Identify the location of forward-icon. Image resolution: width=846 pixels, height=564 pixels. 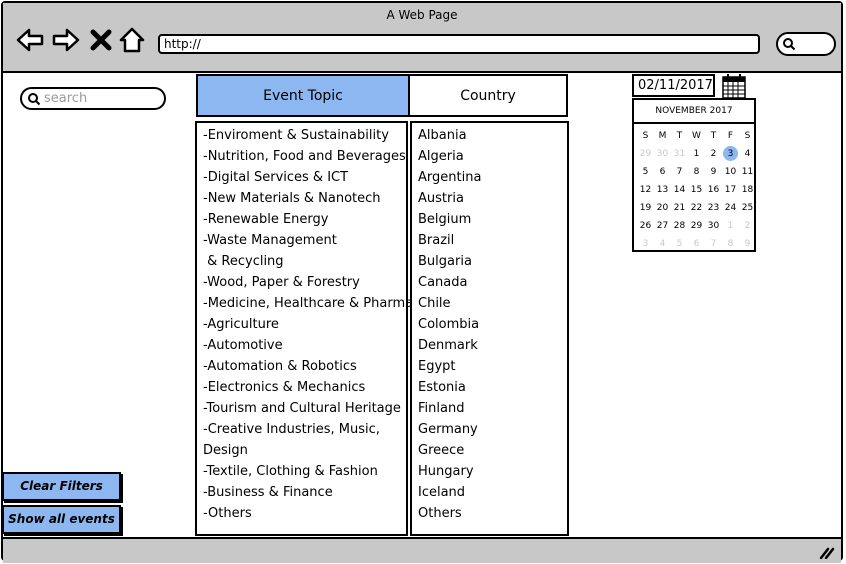
(66, 40).